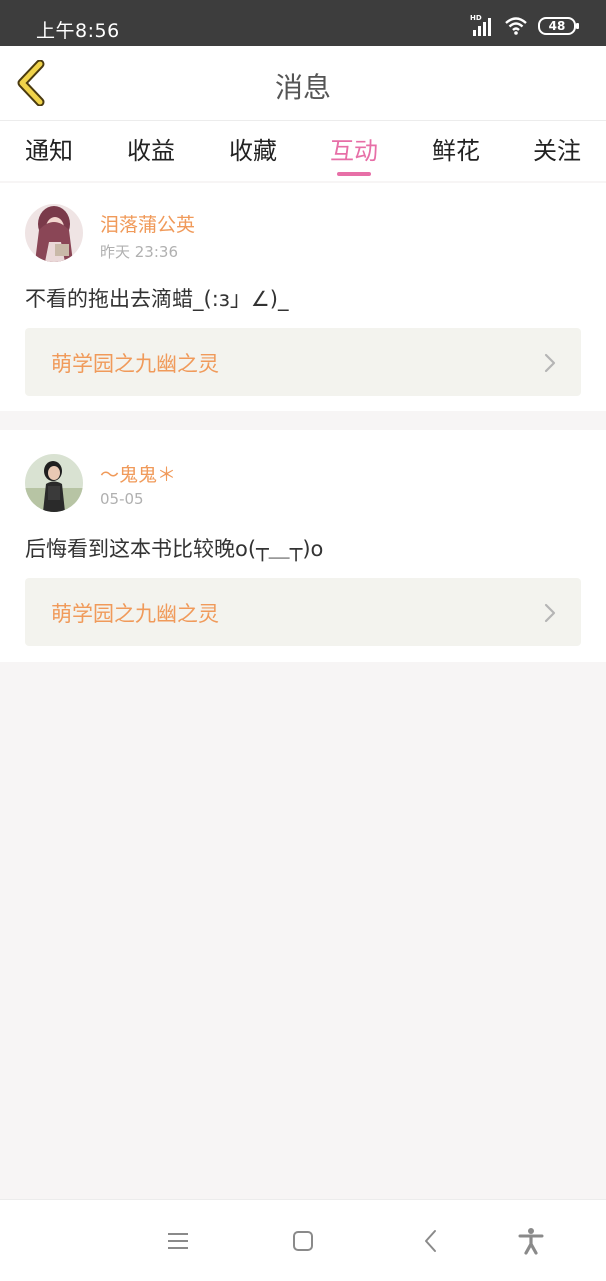  I want to click on tab-favorites: 收藏, so click(253, 148).